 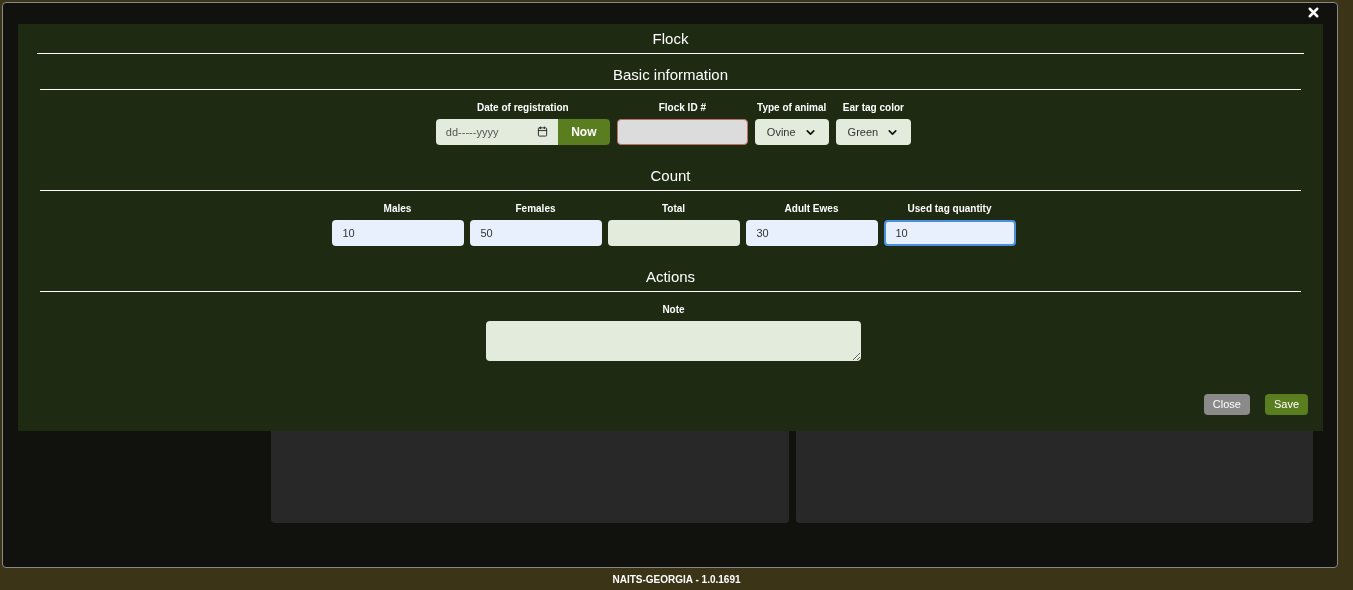 What do you see at coordinates (1286, 404) in the screenshot?
I see `save-button: Save` at bounding box center [1286, 404].